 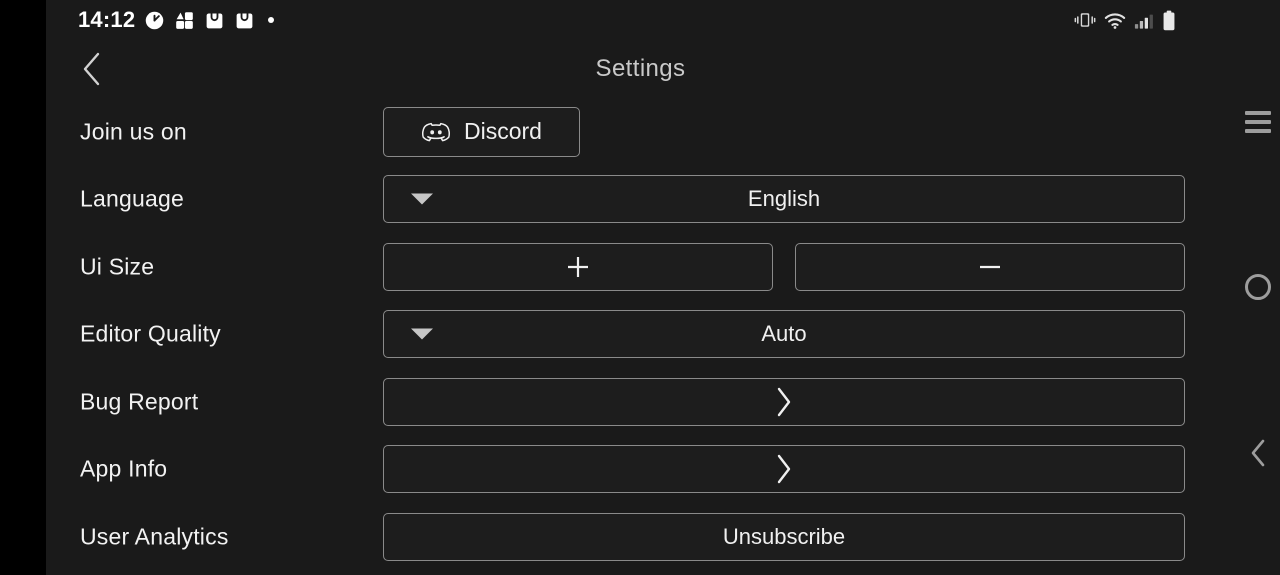 I want to click on puzzle-icon, so click(x=185, y=20).